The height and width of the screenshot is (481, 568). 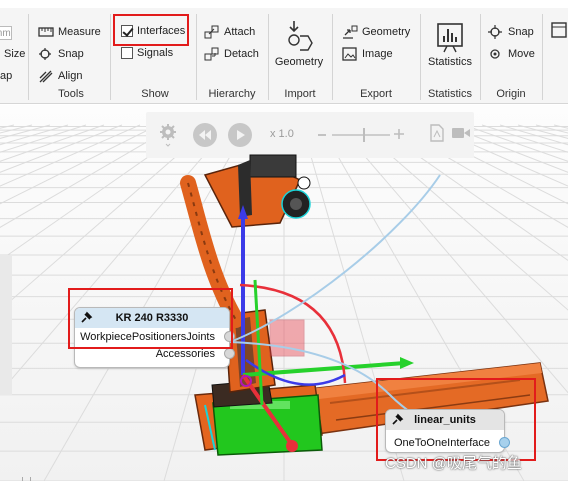 What do you see at coordinates (300, 94) in the screenshot?
I see `import-group-label: Import` at bounding box center [300, 94].